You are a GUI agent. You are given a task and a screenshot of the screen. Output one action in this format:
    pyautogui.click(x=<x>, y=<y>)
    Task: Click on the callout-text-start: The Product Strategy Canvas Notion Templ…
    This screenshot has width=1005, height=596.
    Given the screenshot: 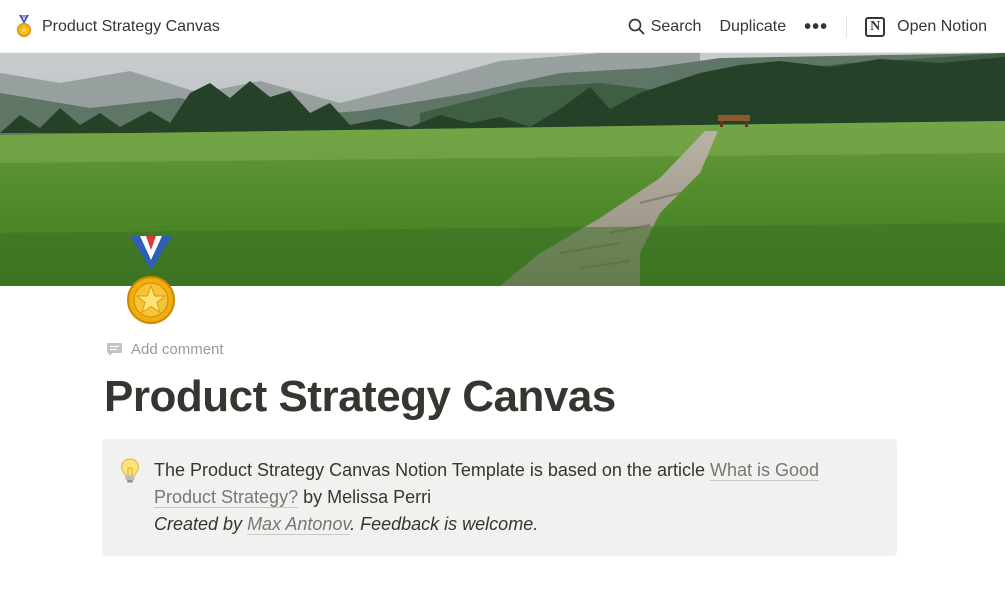 What is the action you would take?
    pyautogui.click(x=432, y=470)
    